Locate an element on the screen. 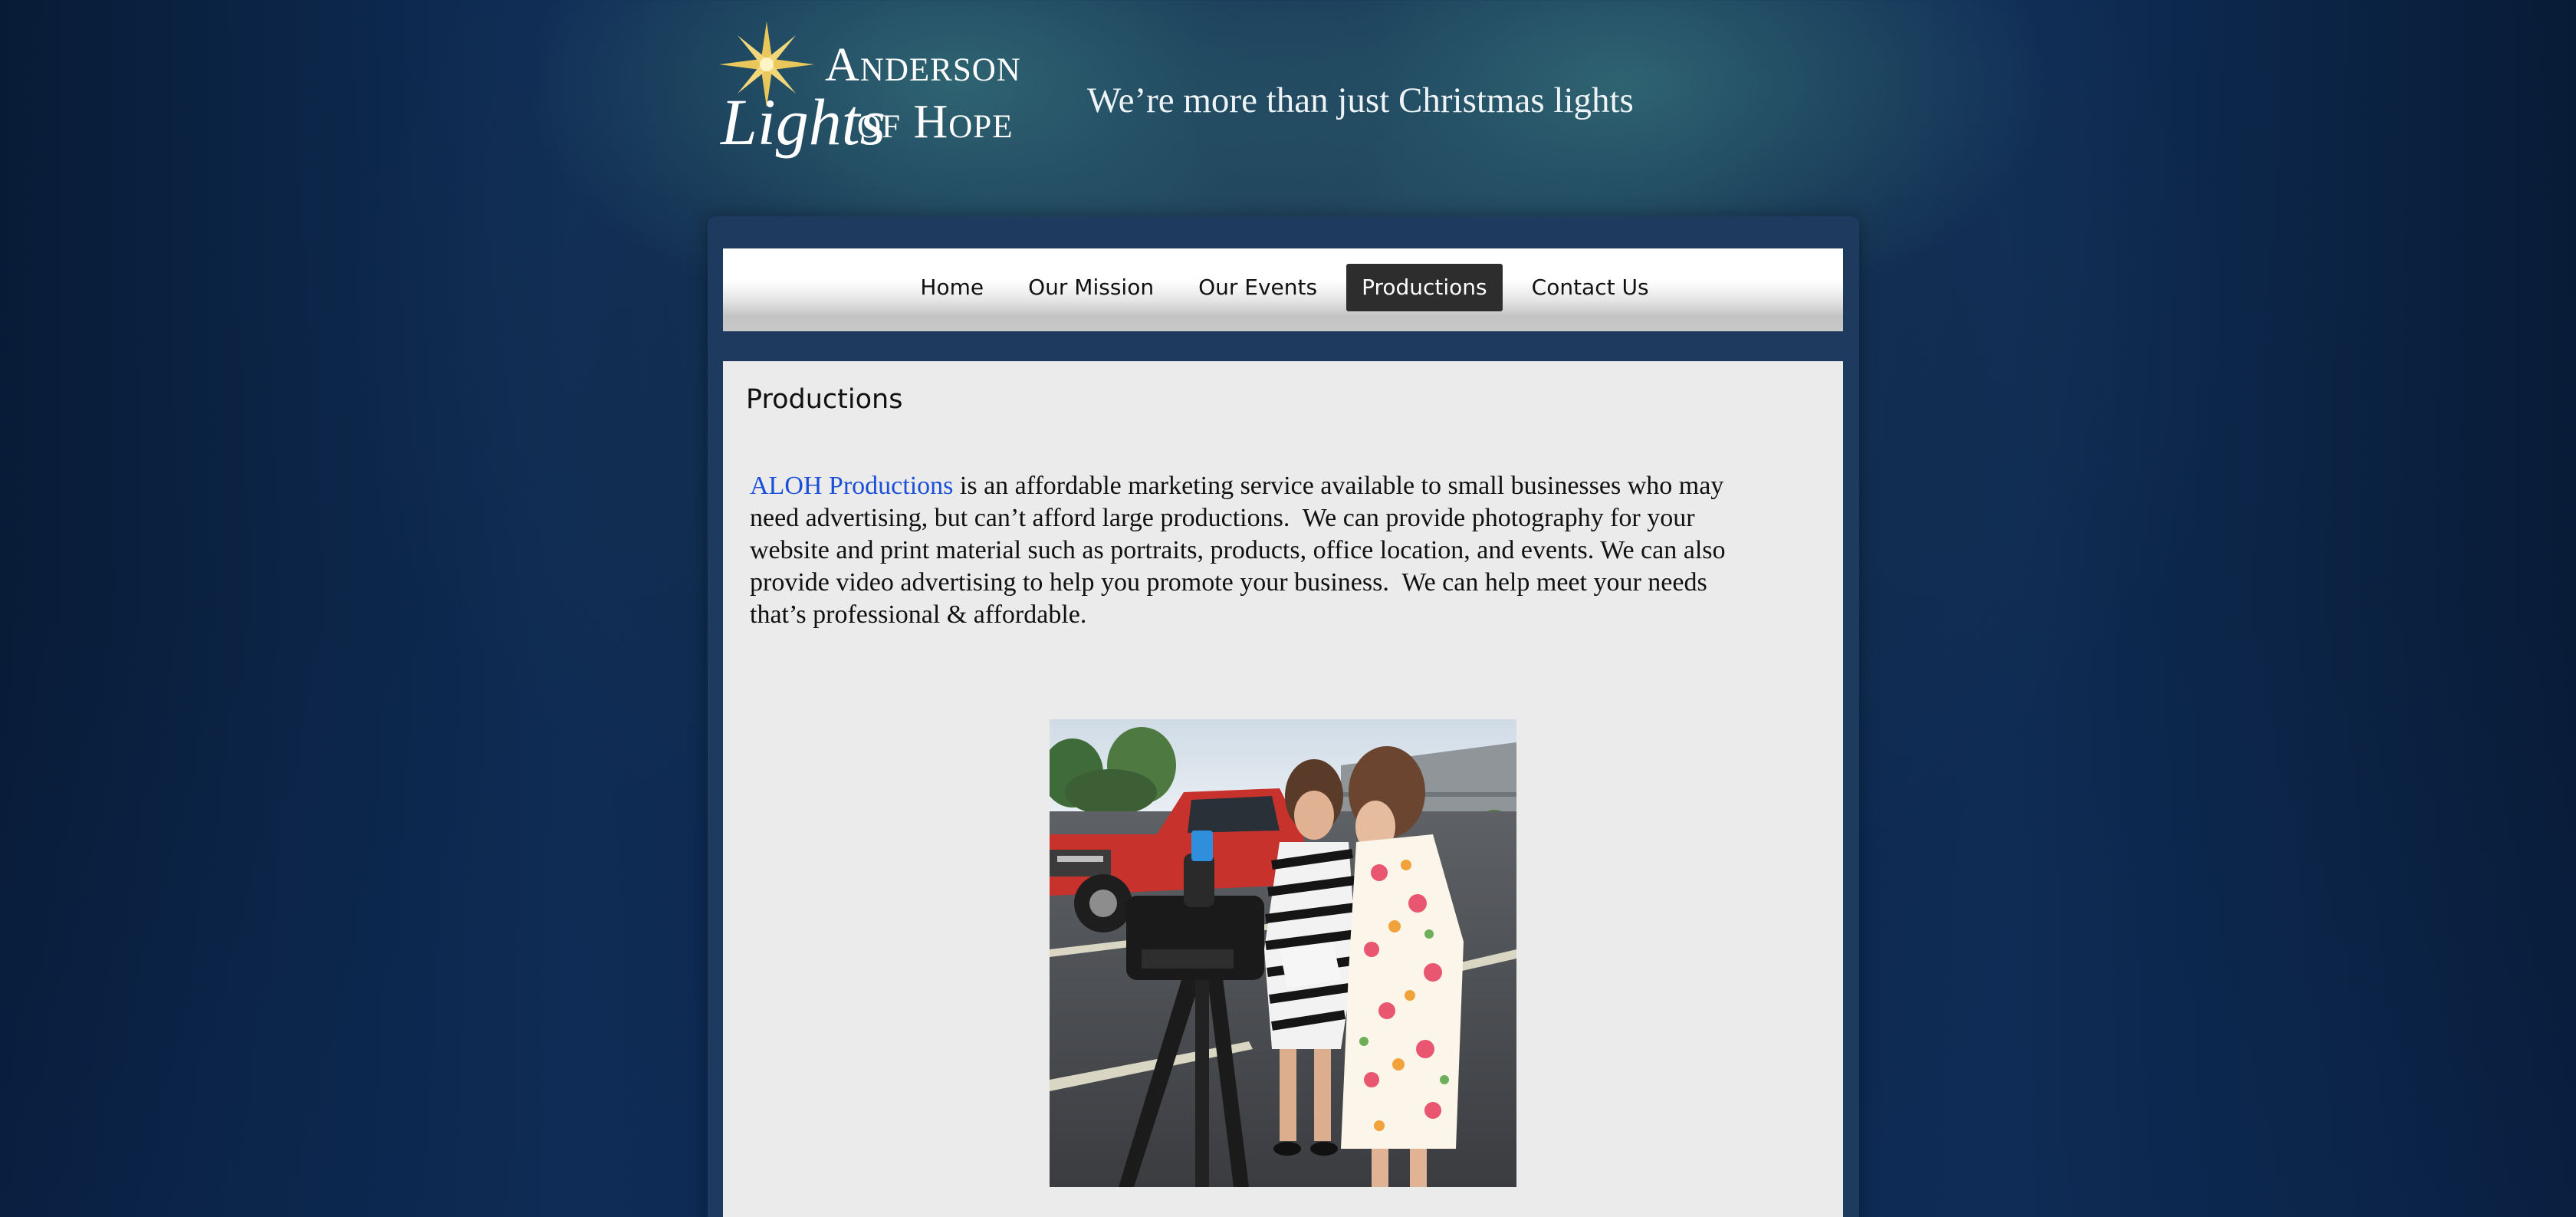 The image size is (2576, 1217). site-logo: Anderson Lights of Hope is located at coordinates (872, 96).